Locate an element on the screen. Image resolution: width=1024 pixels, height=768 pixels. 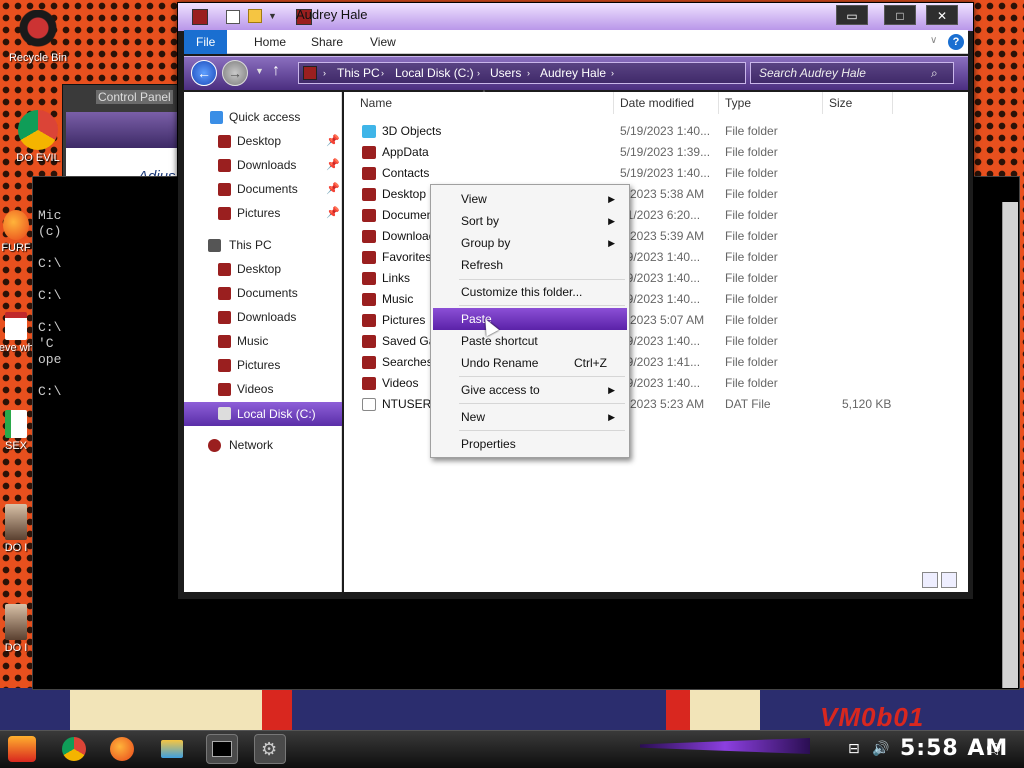
nav-label: Downloads is located at coordinates (267, 317).